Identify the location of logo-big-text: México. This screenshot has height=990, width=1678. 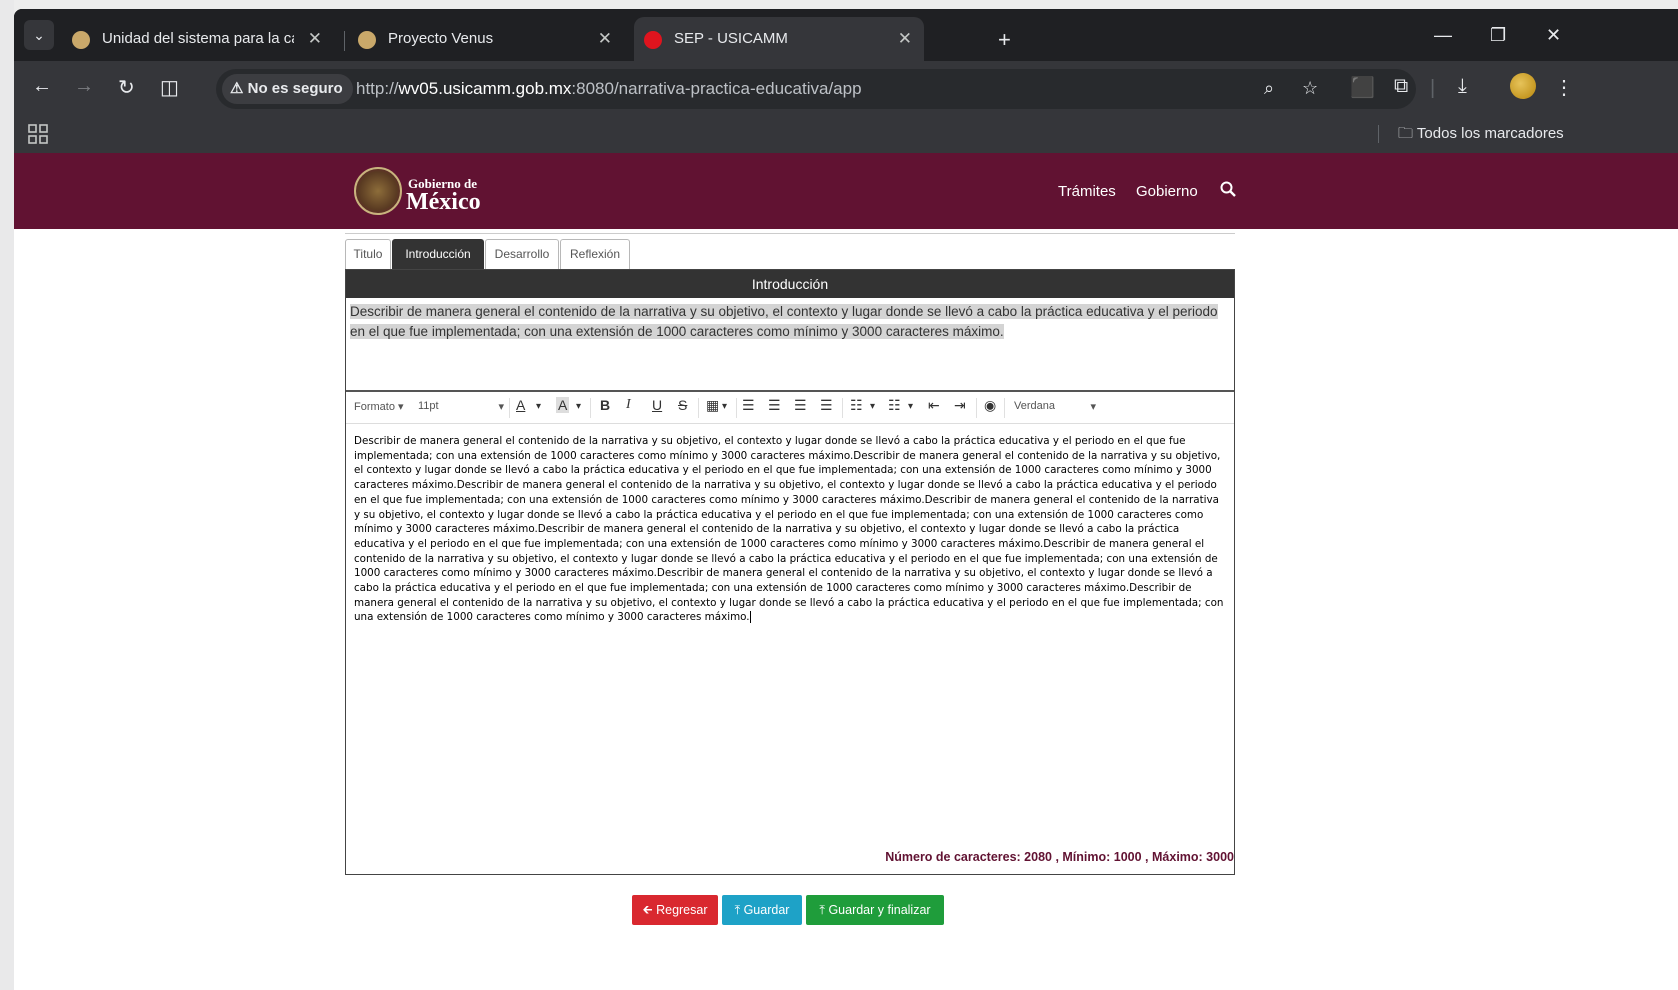
(443, 202).